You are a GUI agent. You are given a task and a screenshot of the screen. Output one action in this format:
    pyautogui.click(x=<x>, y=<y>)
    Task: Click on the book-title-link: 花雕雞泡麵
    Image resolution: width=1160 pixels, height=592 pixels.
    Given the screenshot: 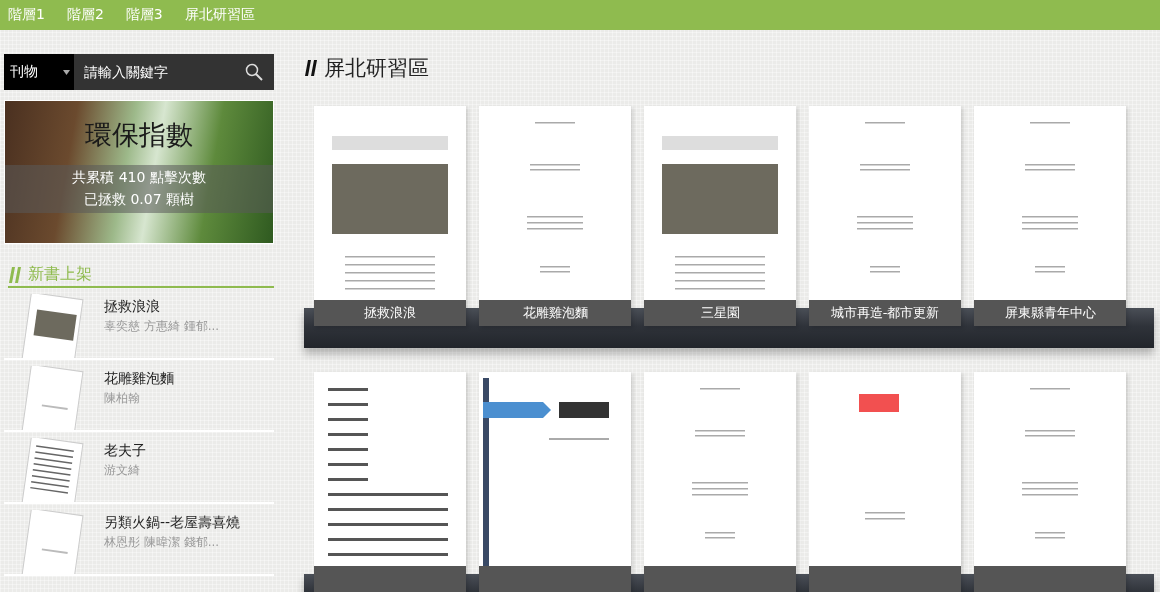 What is the action you would take?
    pyautogui.click(x=139, y=379)
    